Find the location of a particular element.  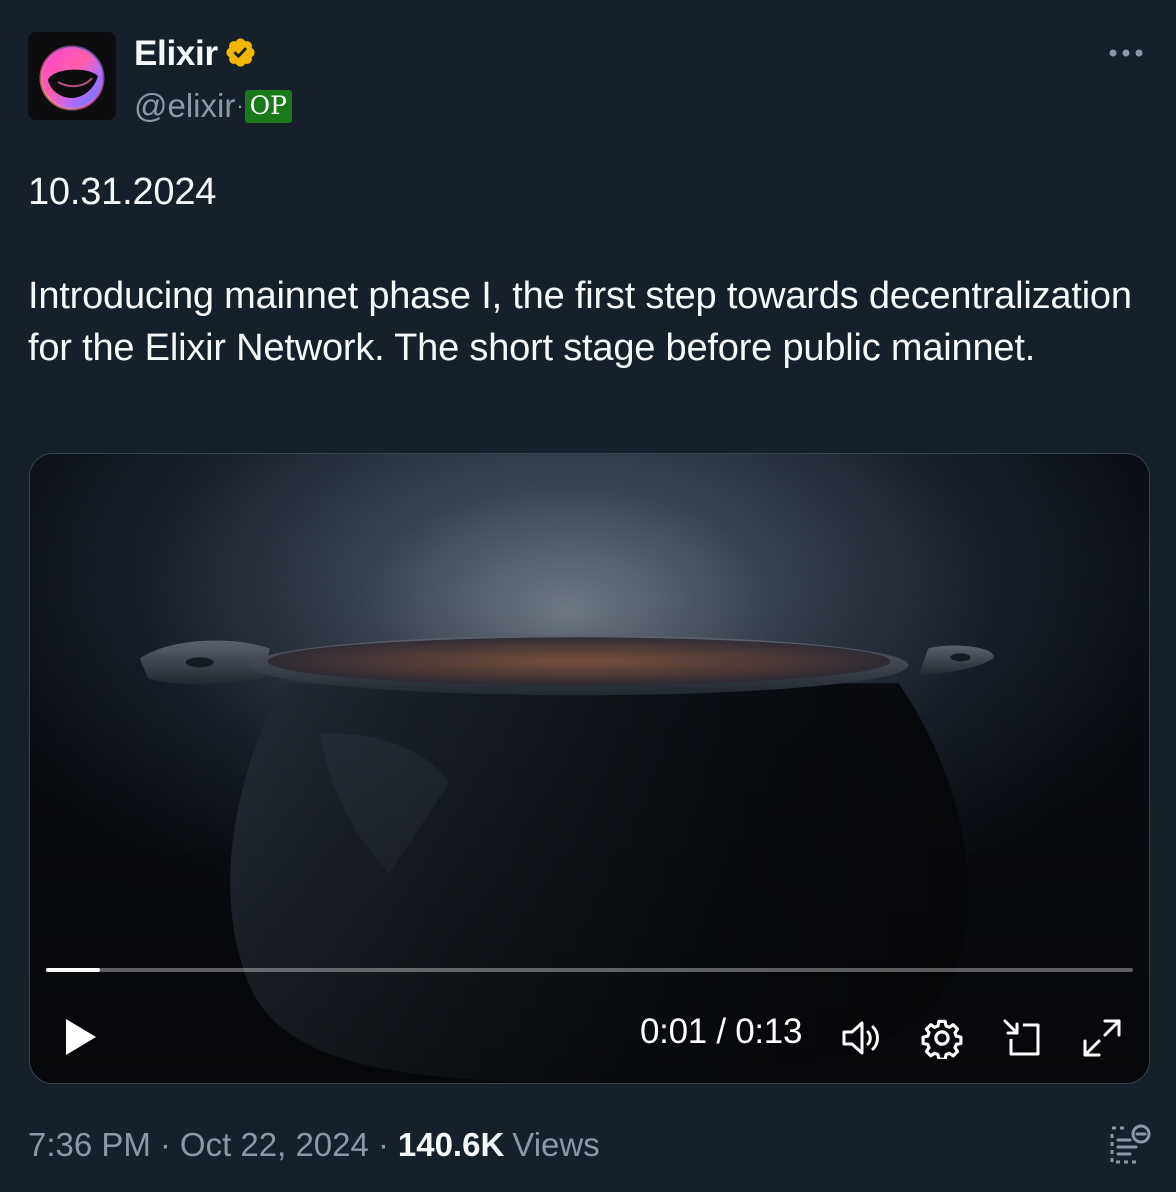

settings-button is located at coordinates (942, 1038).